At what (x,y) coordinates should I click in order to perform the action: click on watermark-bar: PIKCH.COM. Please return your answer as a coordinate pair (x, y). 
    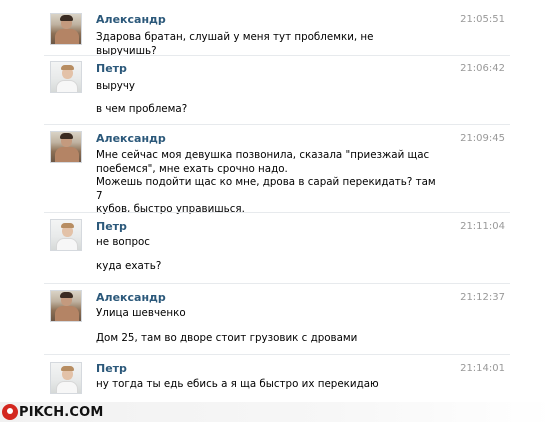
    Looking at the image, I should click on (277, 412).